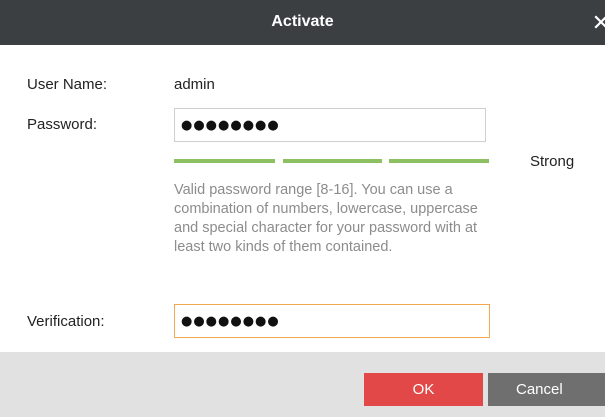 This screenshot has width=605, height=417. Describe the element at coordinates (423, 389) in the screenshot. I see `ok-button: OK` at that location.